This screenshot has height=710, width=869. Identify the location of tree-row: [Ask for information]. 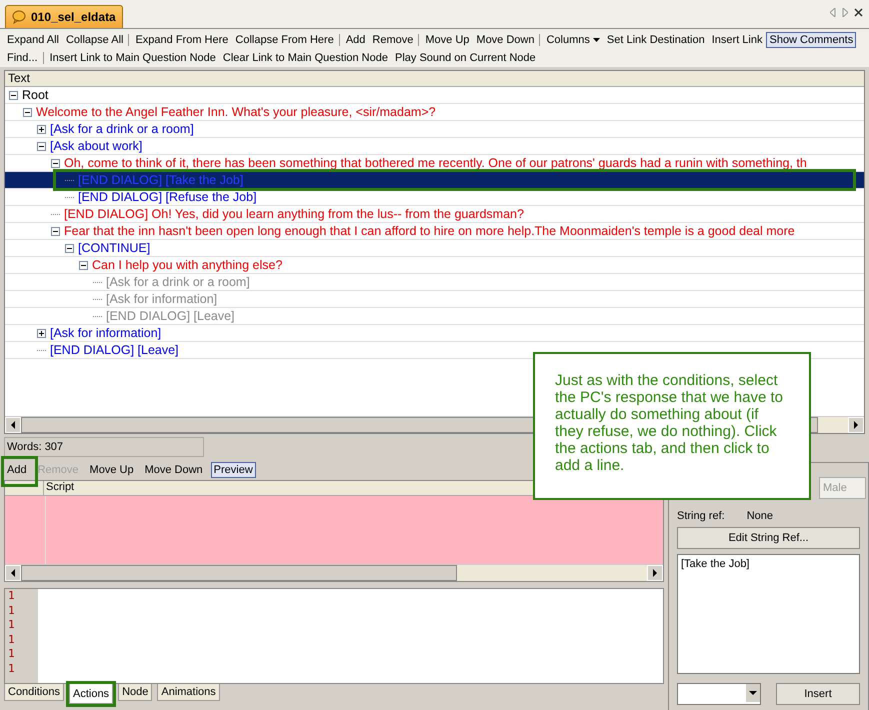
(434, 333).